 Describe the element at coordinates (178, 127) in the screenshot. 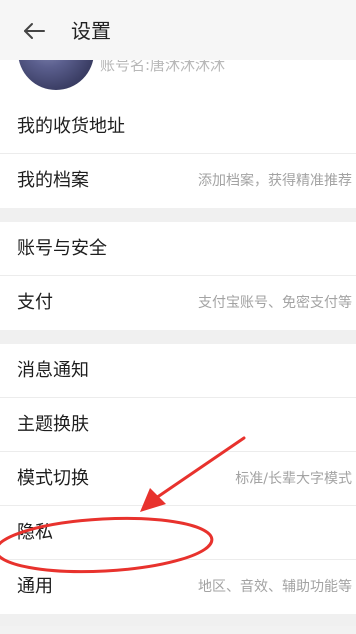

I see `settings-item-shipping-address: 我的收货地址` at that location.